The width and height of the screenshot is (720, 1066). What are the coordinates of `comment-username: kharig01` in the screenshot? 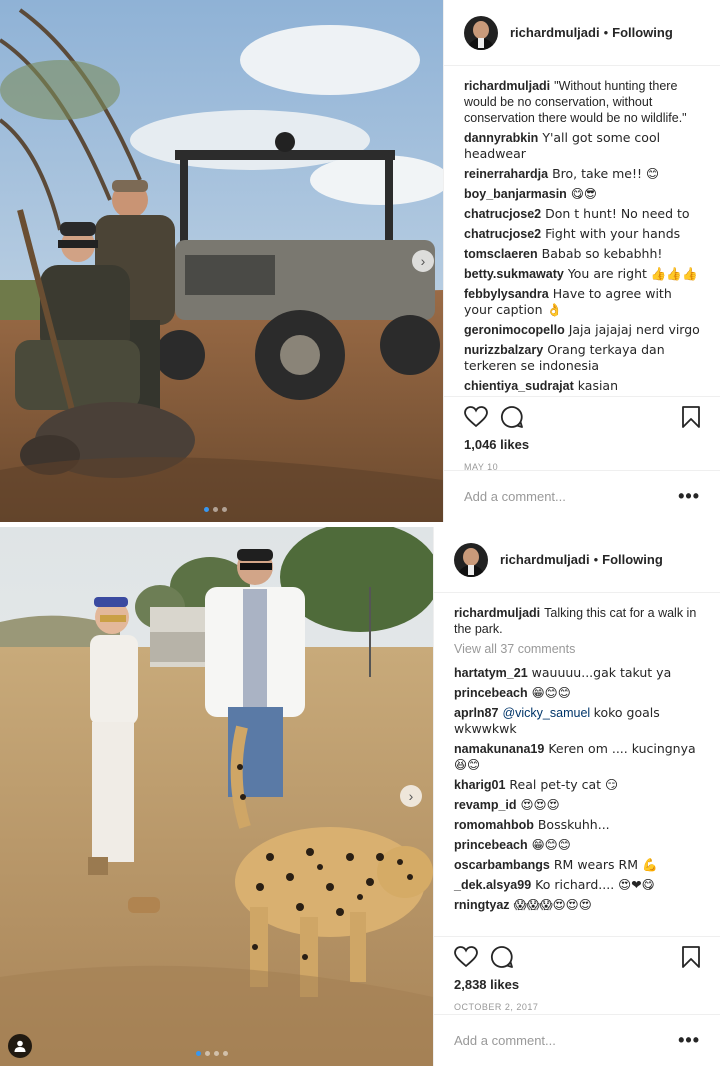 It's located at (479, 785).